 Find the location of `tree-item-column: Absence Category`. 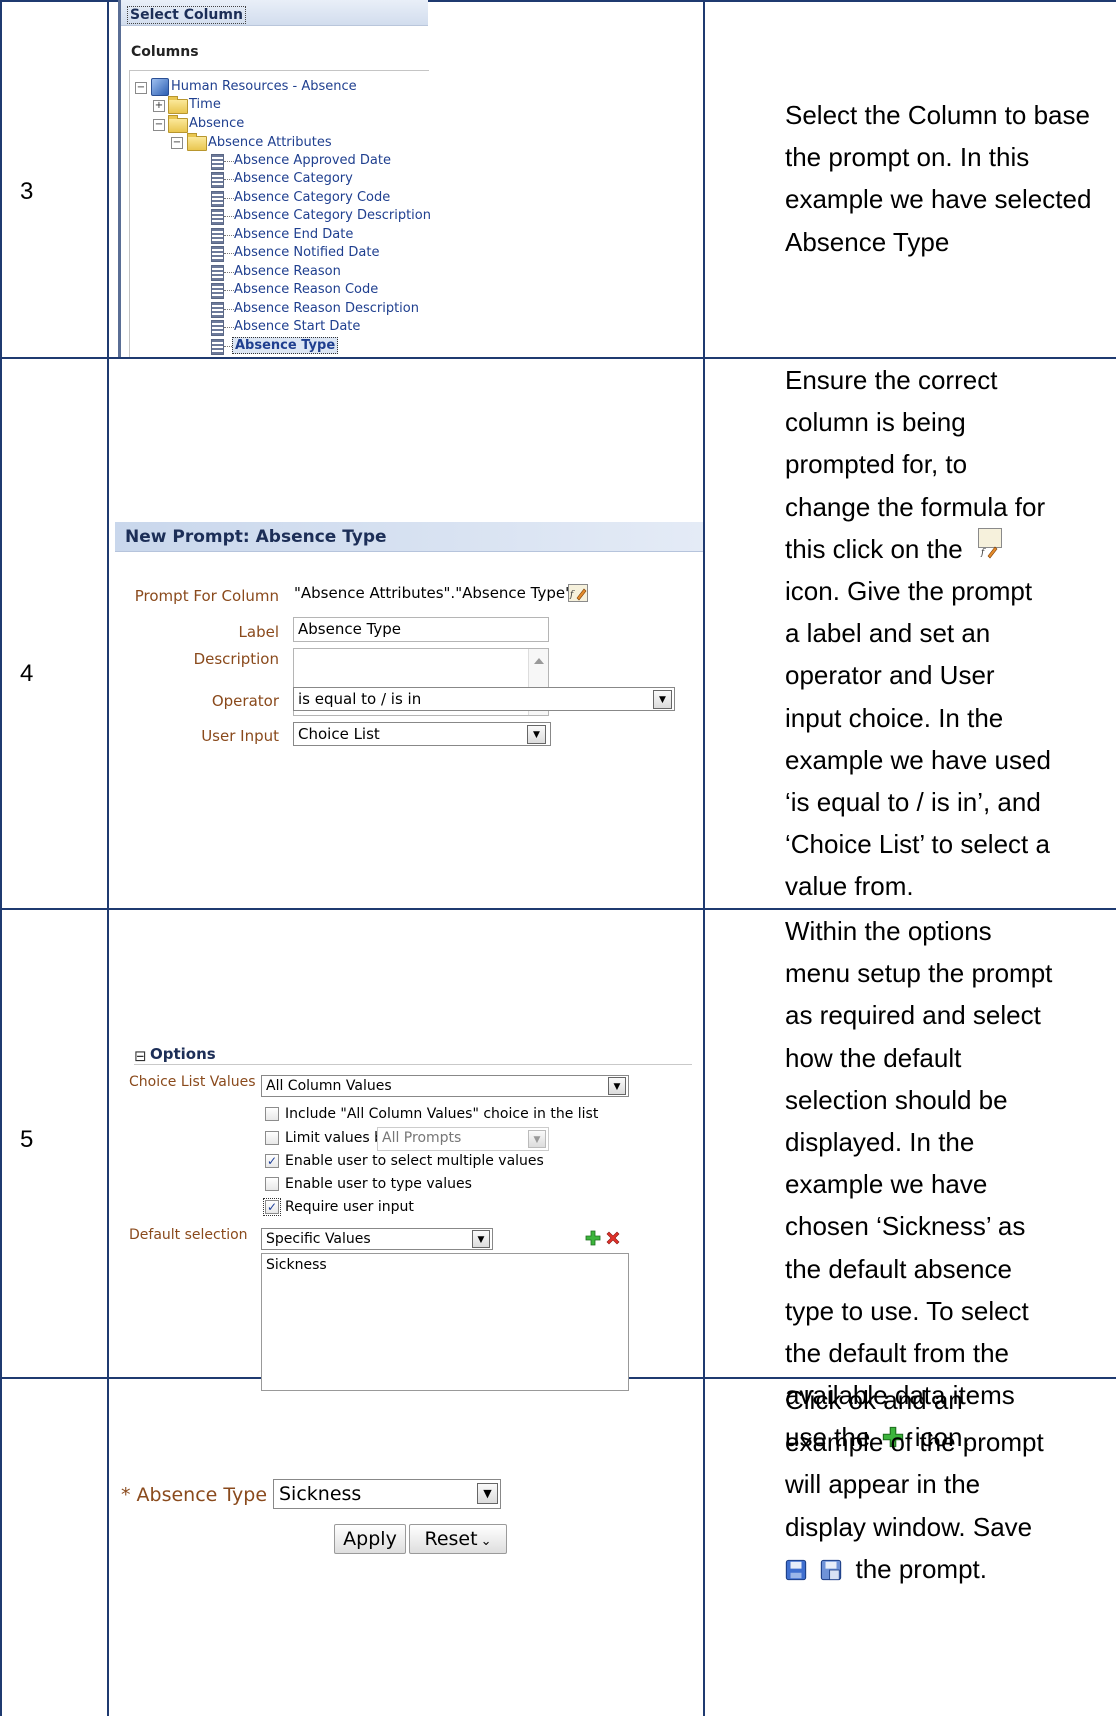

tree-item-column: Absence Category is located at coordinates (293, 178).